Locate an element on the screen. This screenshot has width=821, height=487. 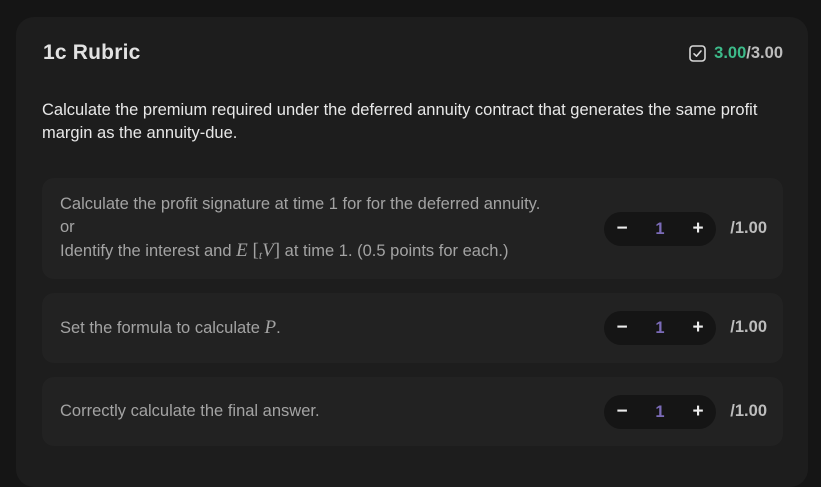
rubric-item-text: at time 1. (0.5 points for each.) is located at coordinates (394, 251).